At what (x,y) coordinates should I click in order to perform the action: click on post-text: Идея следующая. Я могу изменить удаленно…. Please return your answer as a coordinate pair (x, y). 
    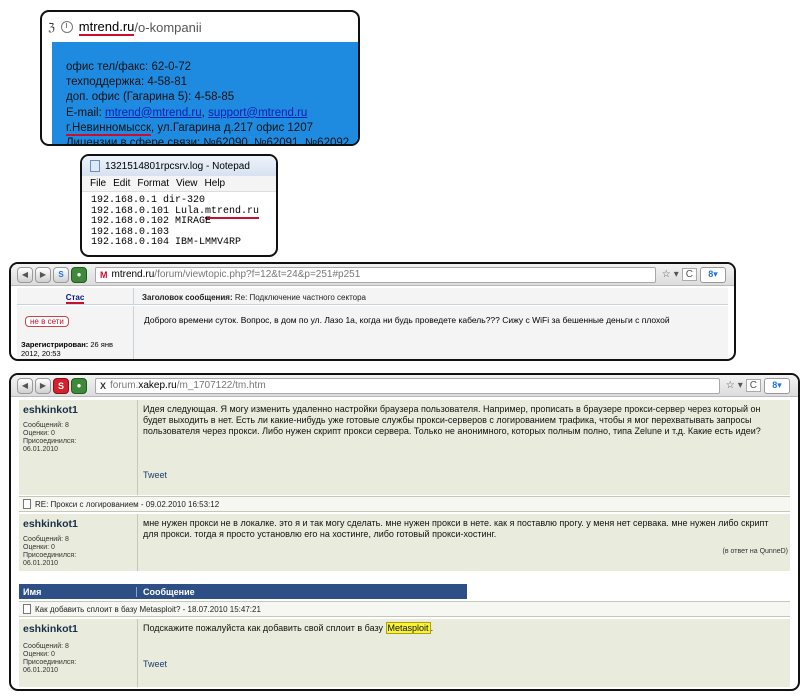
    Looking at the image, I should click on (452, 420).